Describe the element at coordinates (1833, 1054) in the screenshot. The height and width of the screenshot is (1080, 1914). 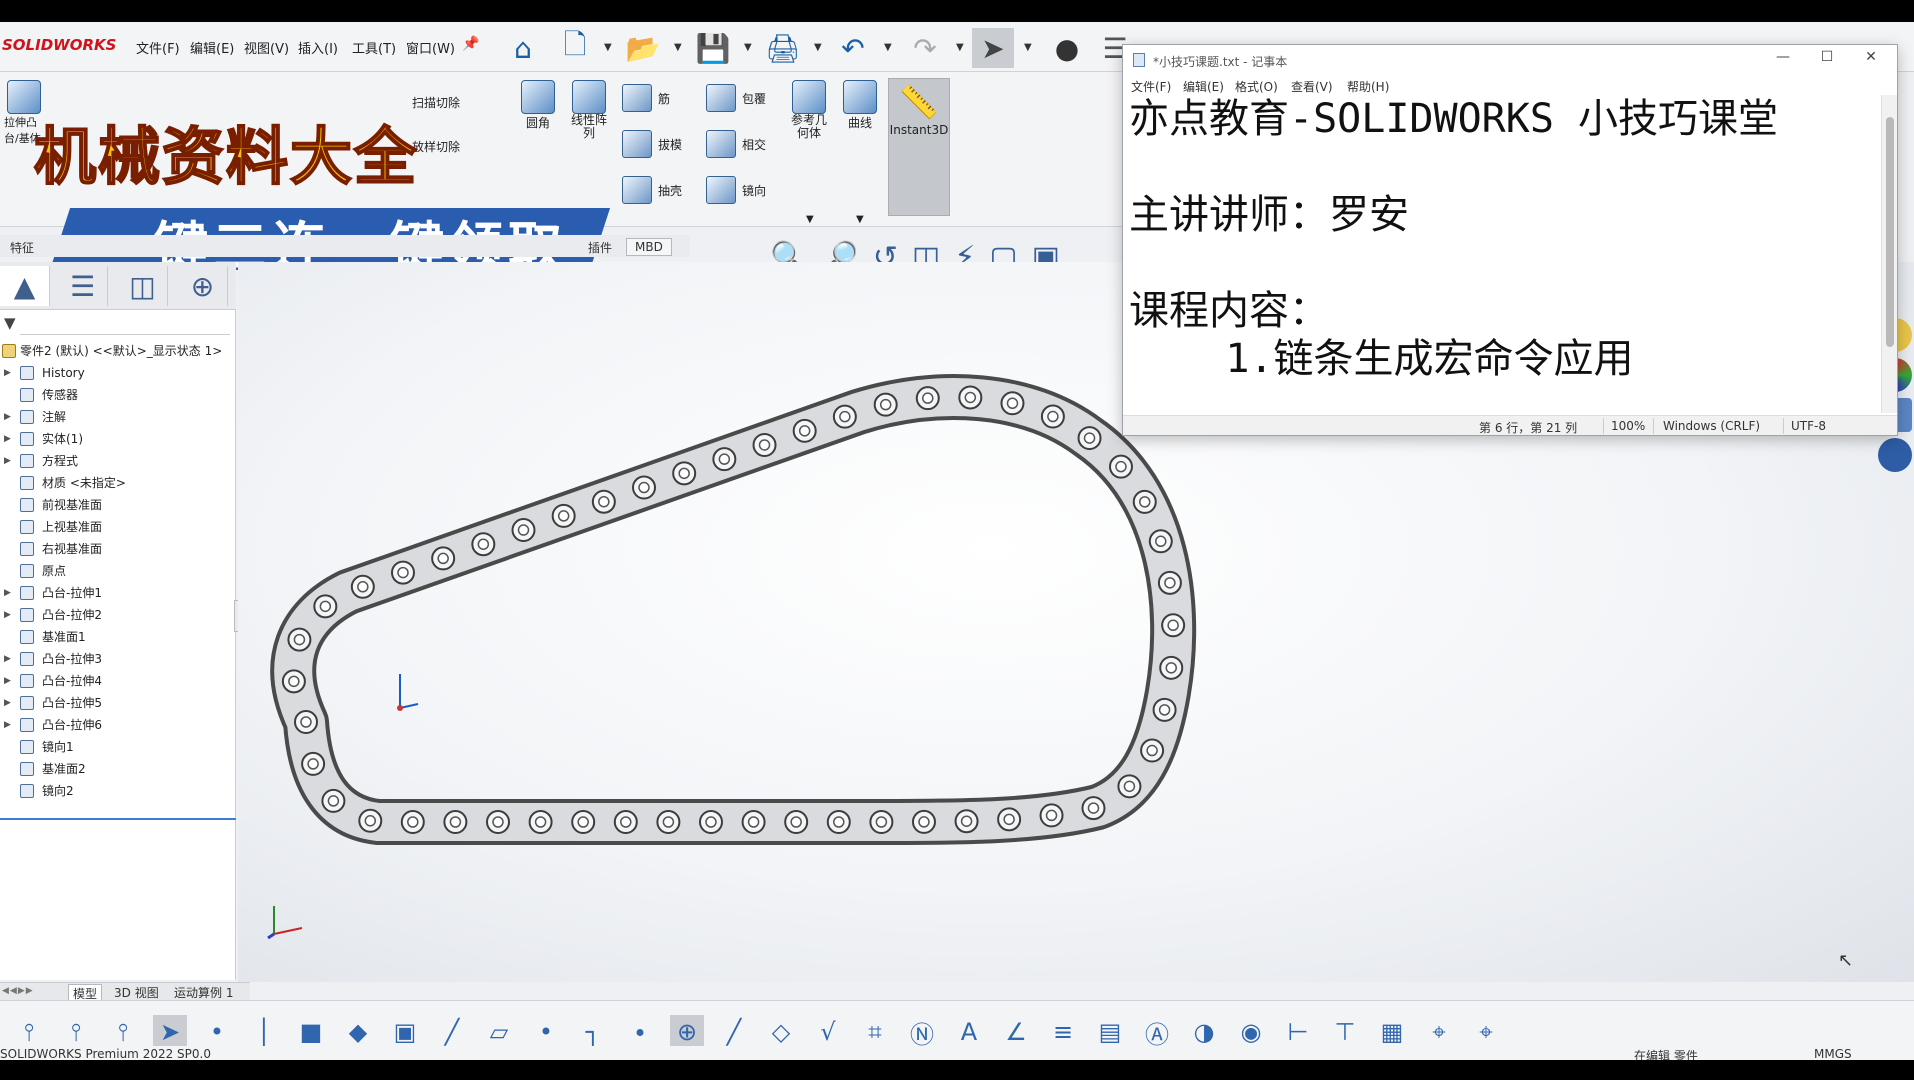
I see `unit-system: MMGS` at that location.